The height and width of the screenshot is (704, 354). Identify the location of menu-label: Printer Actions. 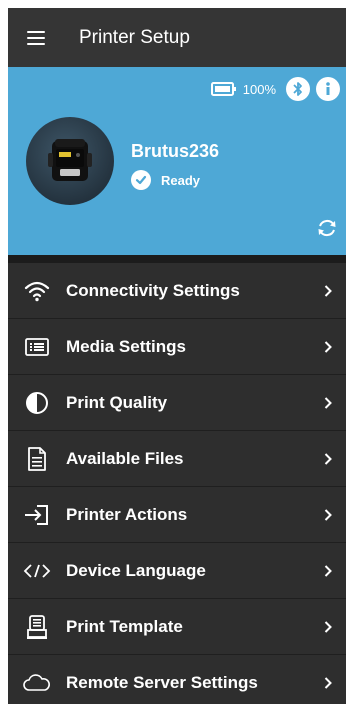
(127, 514).